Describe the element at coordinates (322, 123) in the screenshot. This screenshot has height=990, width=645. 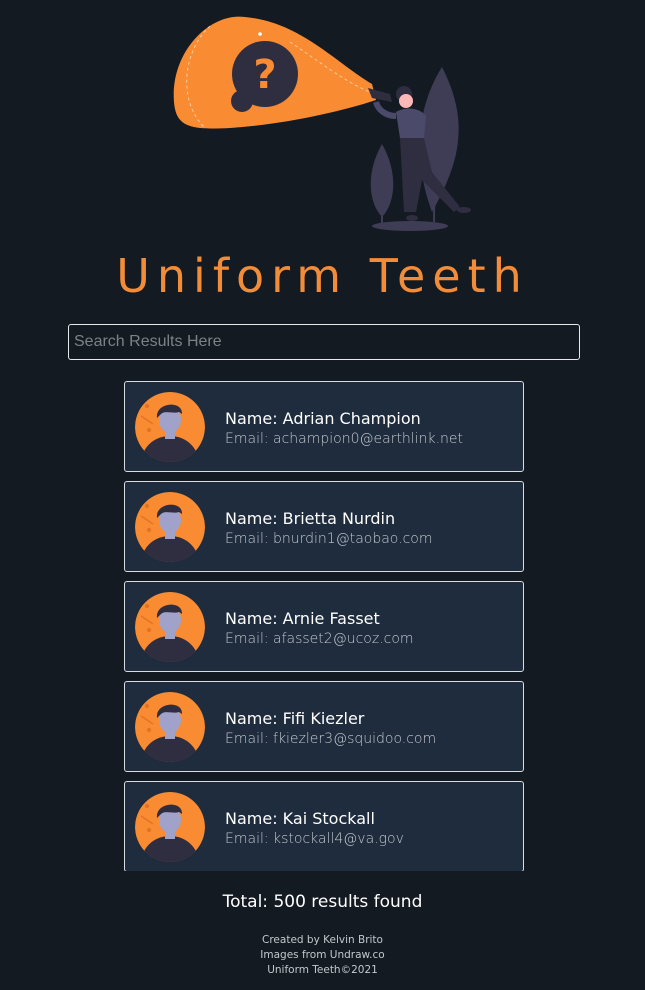
I see `searchlight-illustration: ?` at that location.